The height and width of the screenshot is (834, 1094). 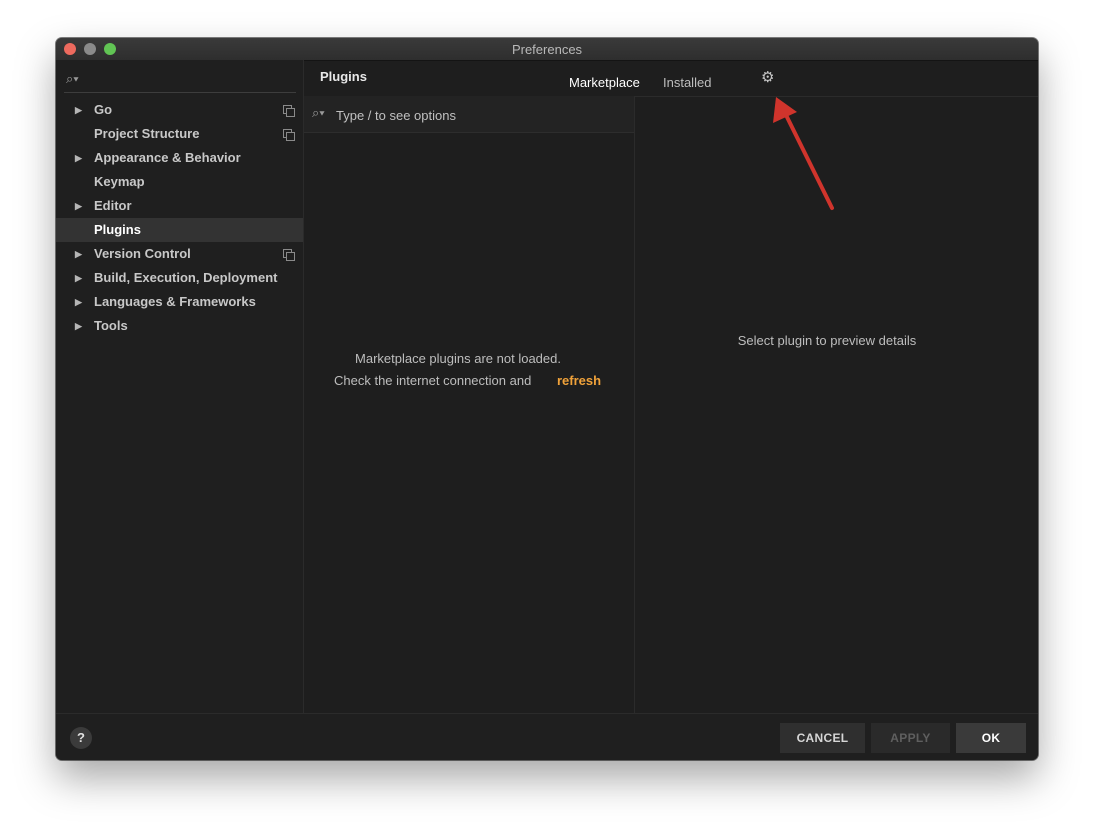 I want to click on sidebar-item-label: Go, so click(x=103, y=109).